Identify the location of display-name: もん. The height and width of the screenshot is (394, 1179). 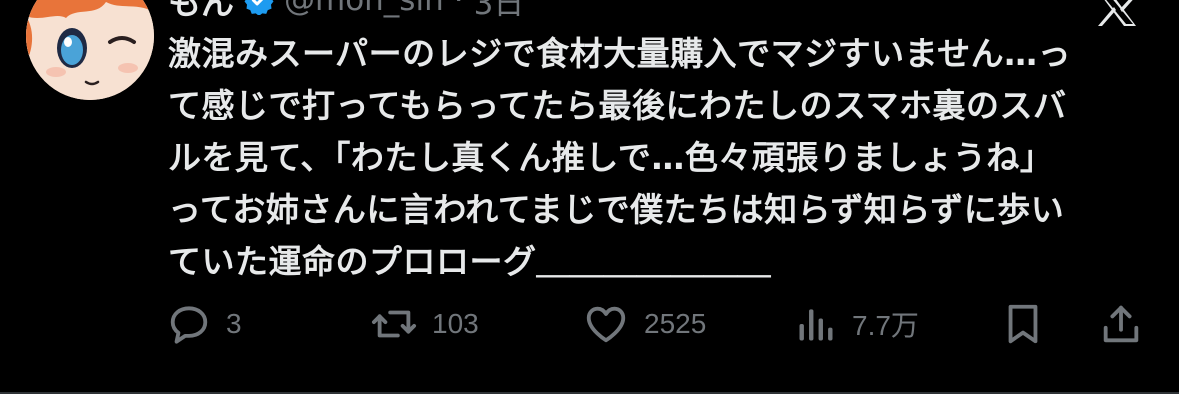
(201, 12).